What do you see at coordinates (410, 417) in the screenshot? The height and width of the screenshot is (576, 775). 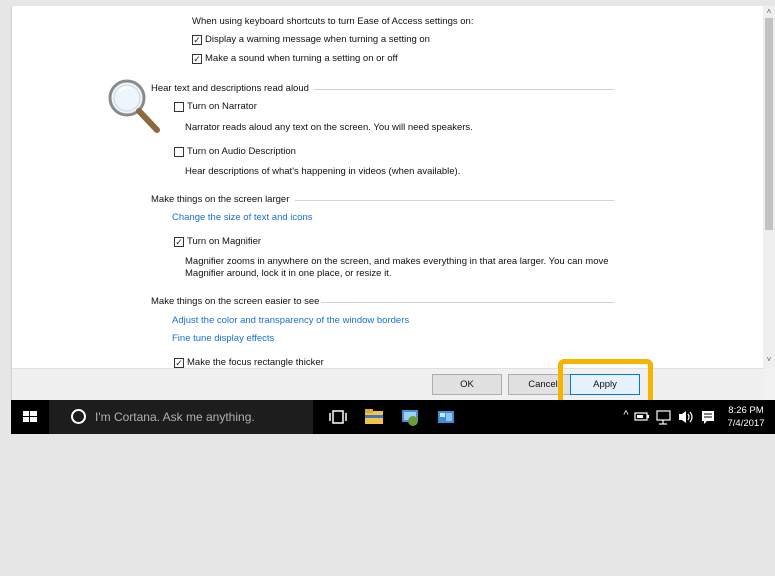 I see `control-panel-icon` at bounding box center [410, 417].